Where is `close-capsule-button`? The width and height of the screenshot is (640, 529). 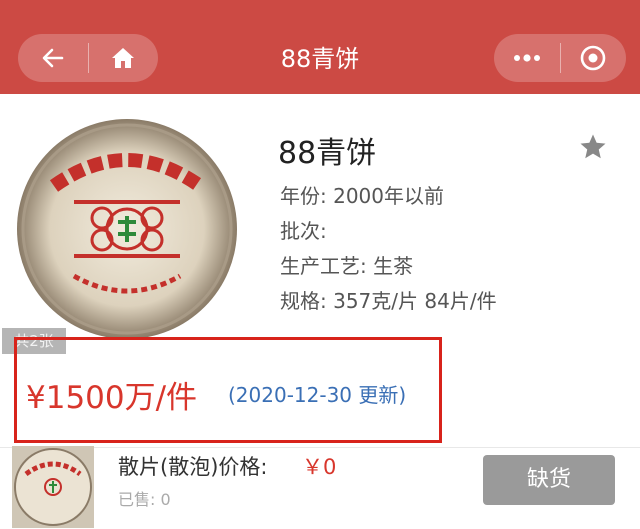 close-capsule-button is located at coordinates (594, 58).